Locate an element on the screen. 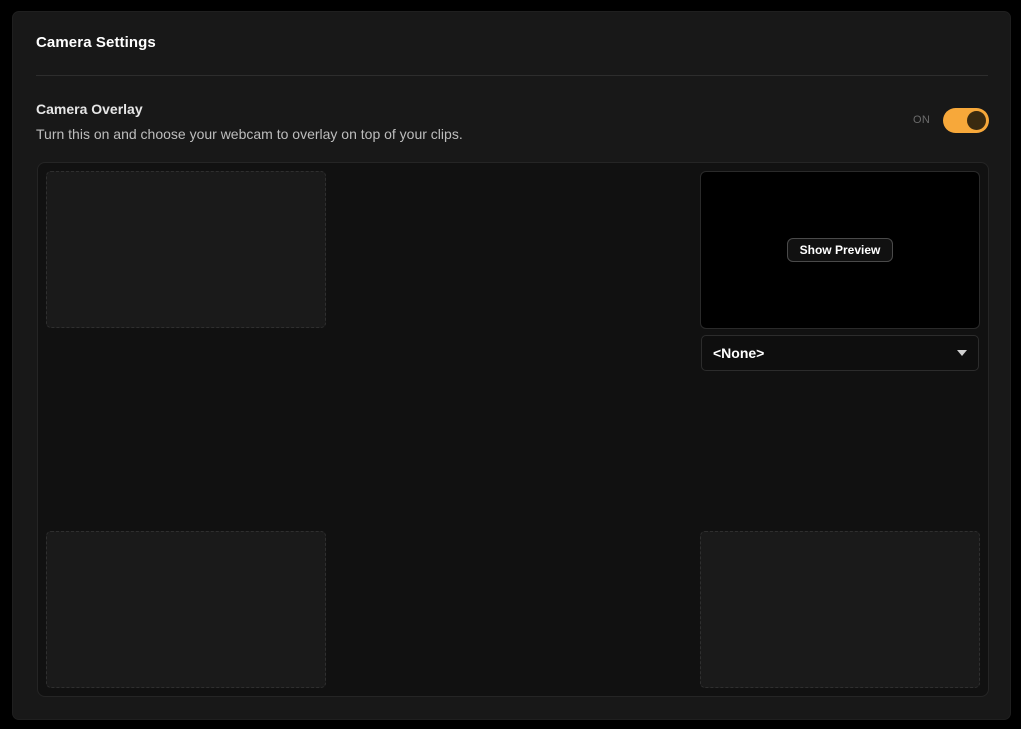 Image resolution: width=1021 pixels, height=729 pixels. divider is located at coordinates (512, 75).